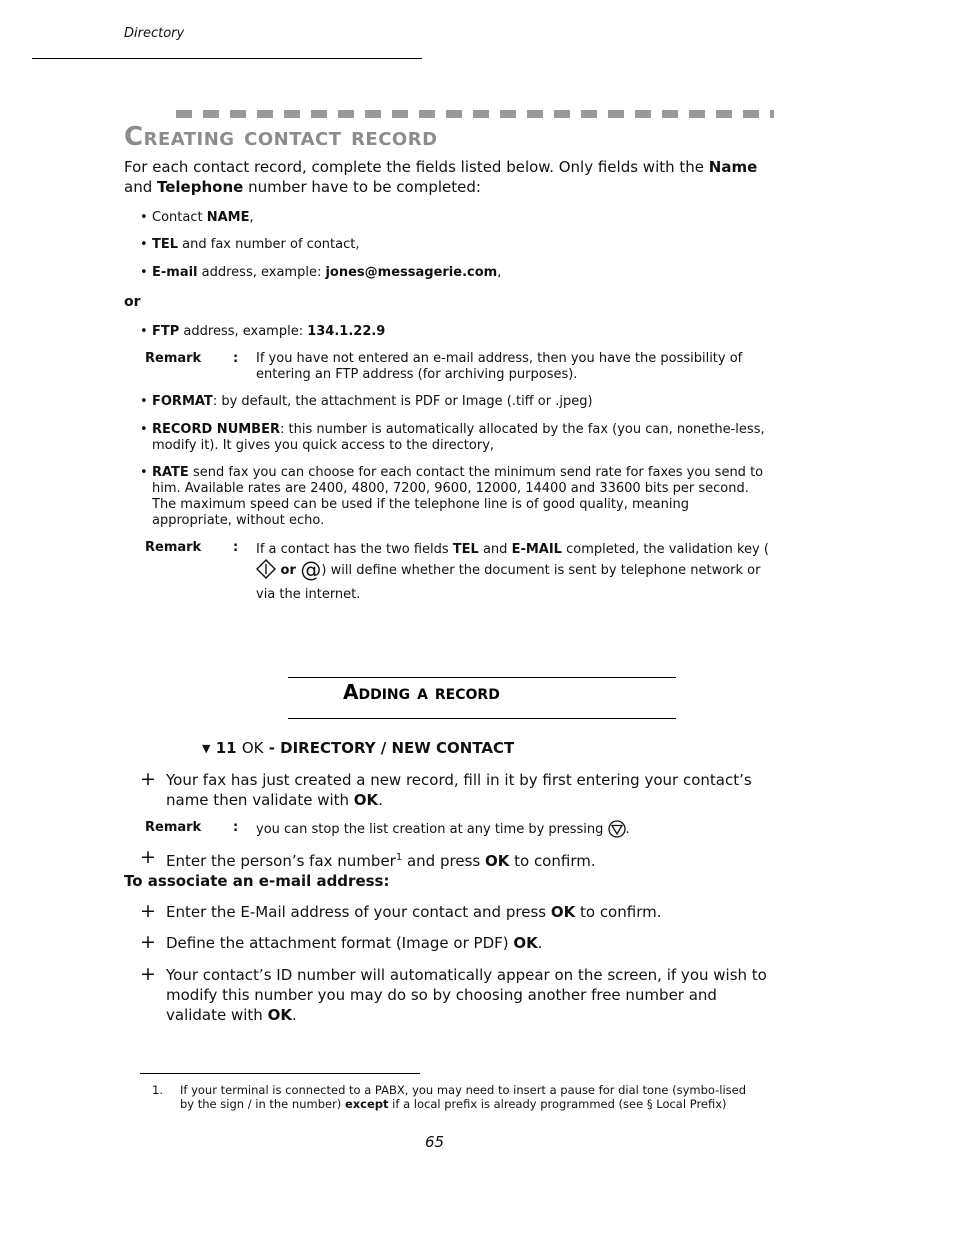  What do you see at coordinates (148, 779) in the screenshot?
I see `plus-icon: +` at bounding box center [148, 779].